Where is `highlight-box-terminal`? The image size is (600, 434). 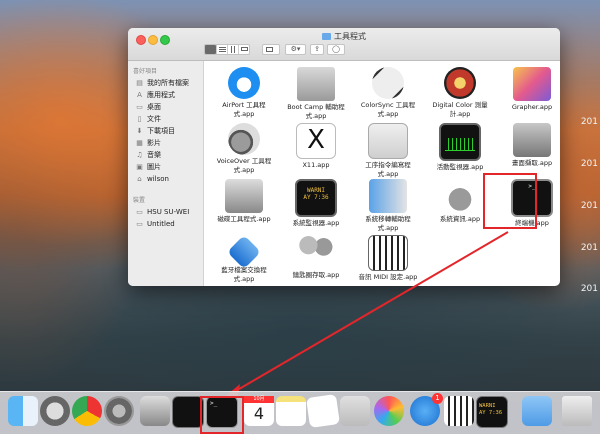
highlight-box-terminal is located at coordinates (510, 201).